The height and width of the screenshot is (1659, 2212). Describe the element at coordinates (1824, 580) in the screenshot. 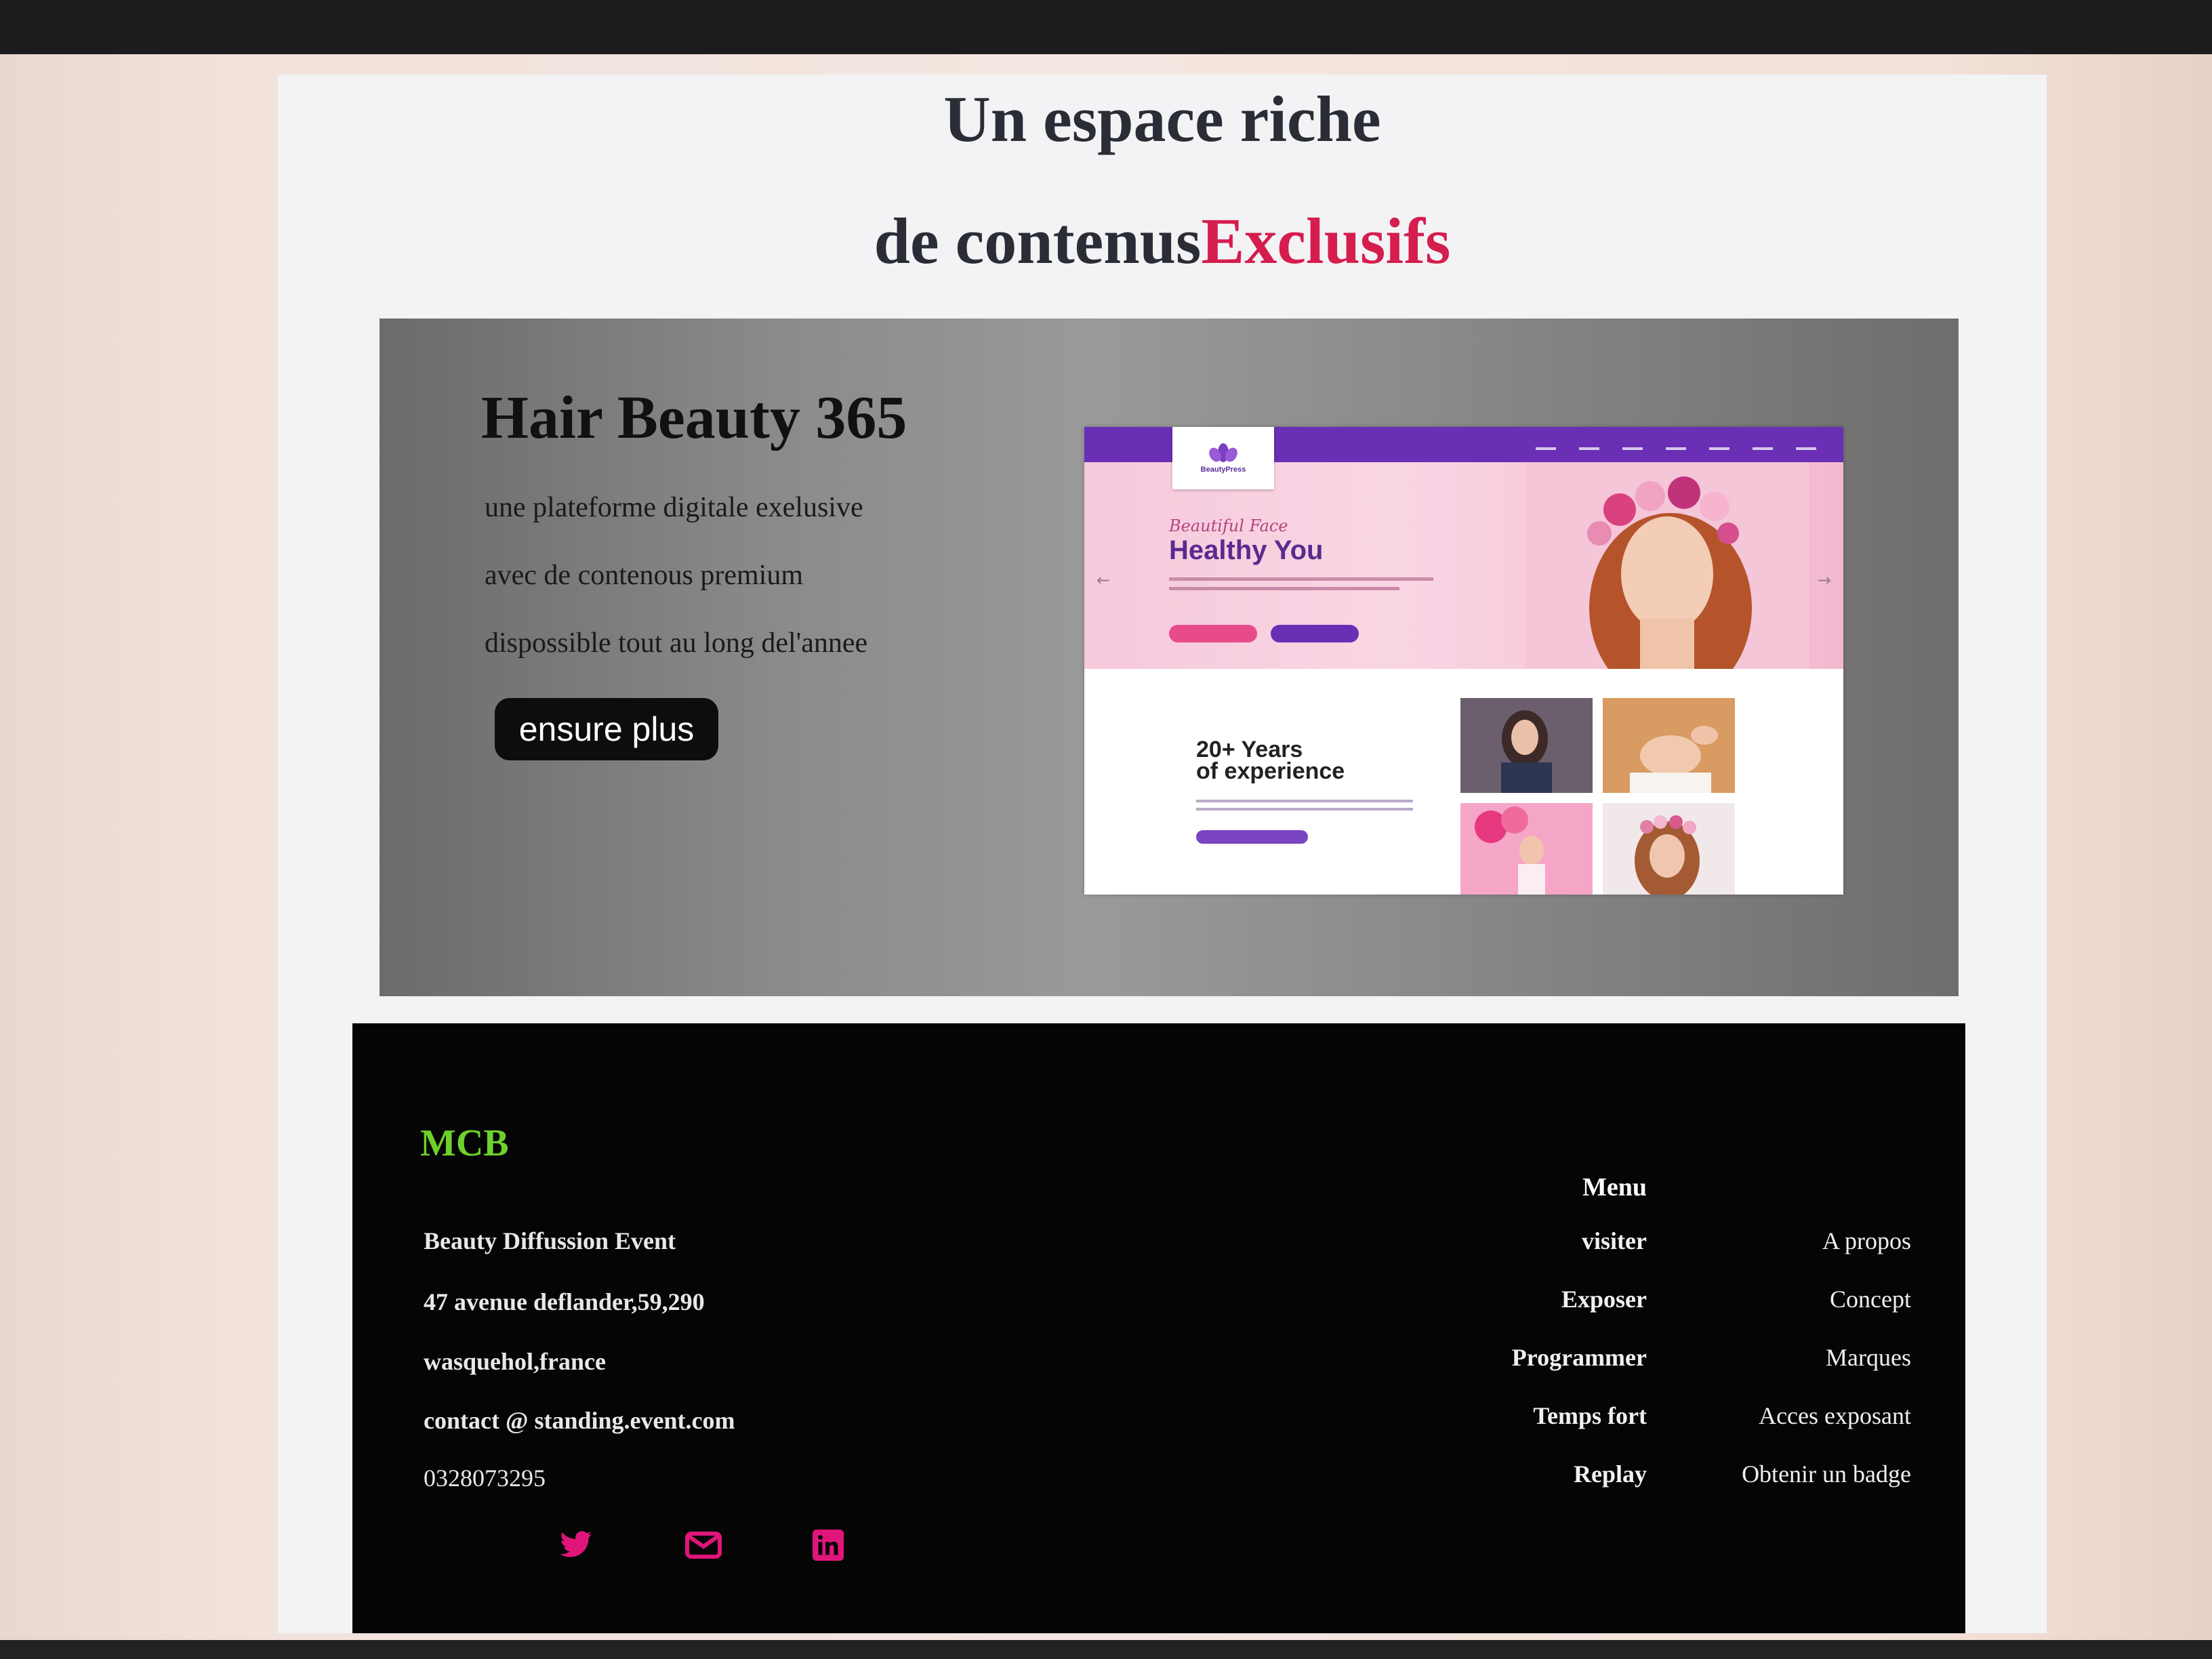

I see `preview-arrow-right-icon: →` at that location.